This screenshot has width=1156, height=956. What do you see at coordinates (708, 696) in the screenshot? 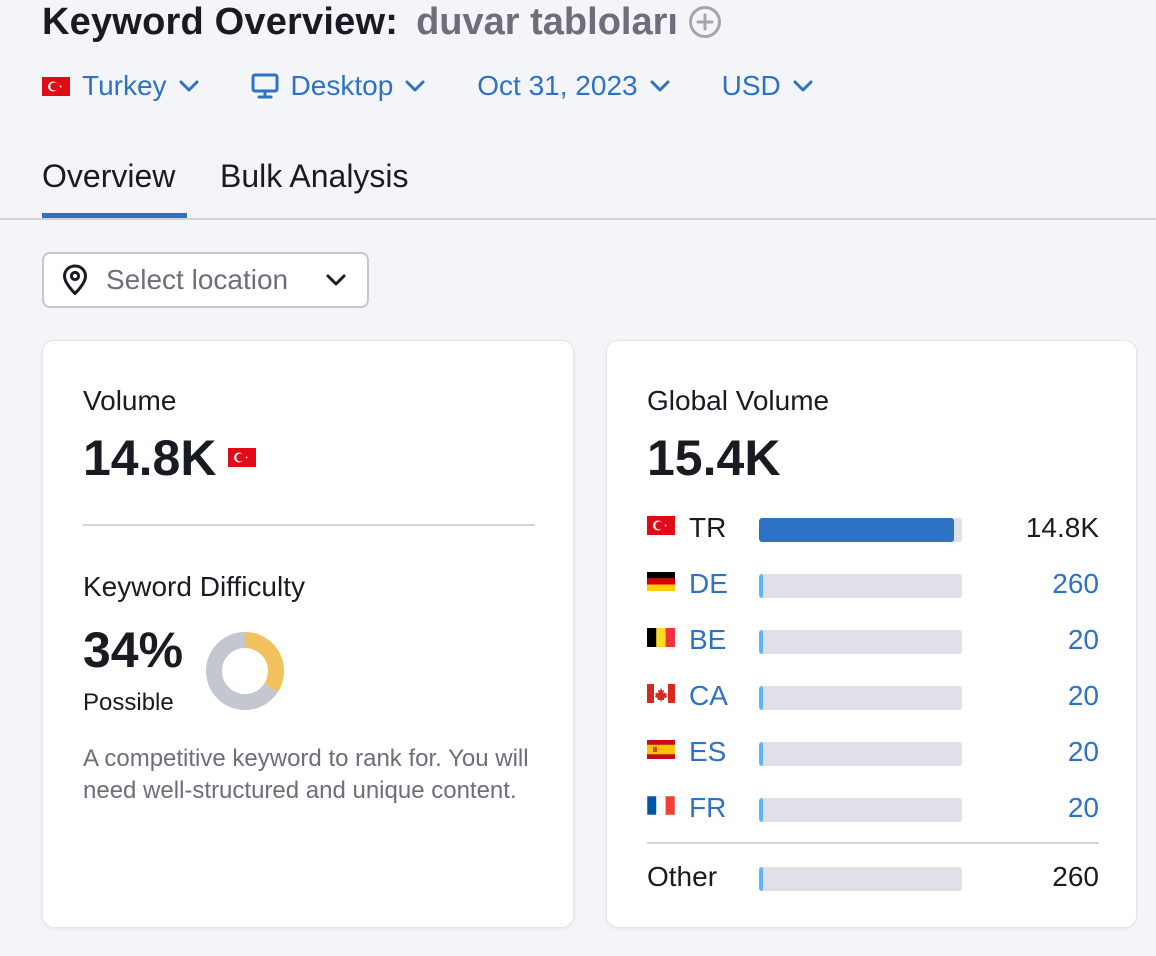
I see `country-code-link: CA` at bounding box center [708, 696].